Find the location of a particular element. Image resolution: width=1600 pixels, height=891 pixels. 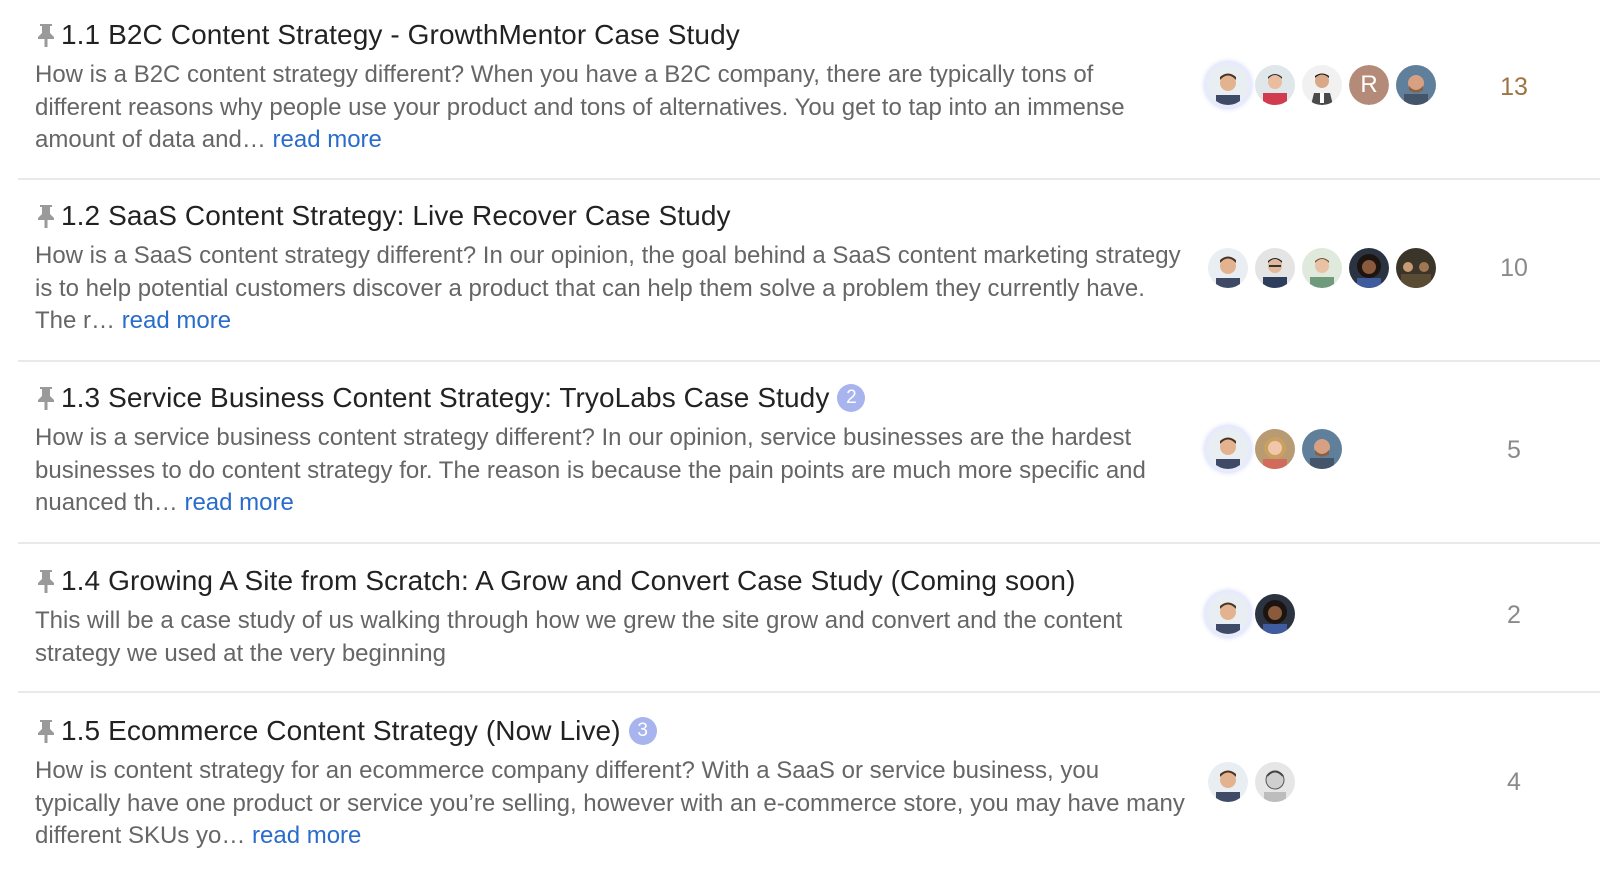

woman-blonde-avatar is located at coordinates (1275, 449).